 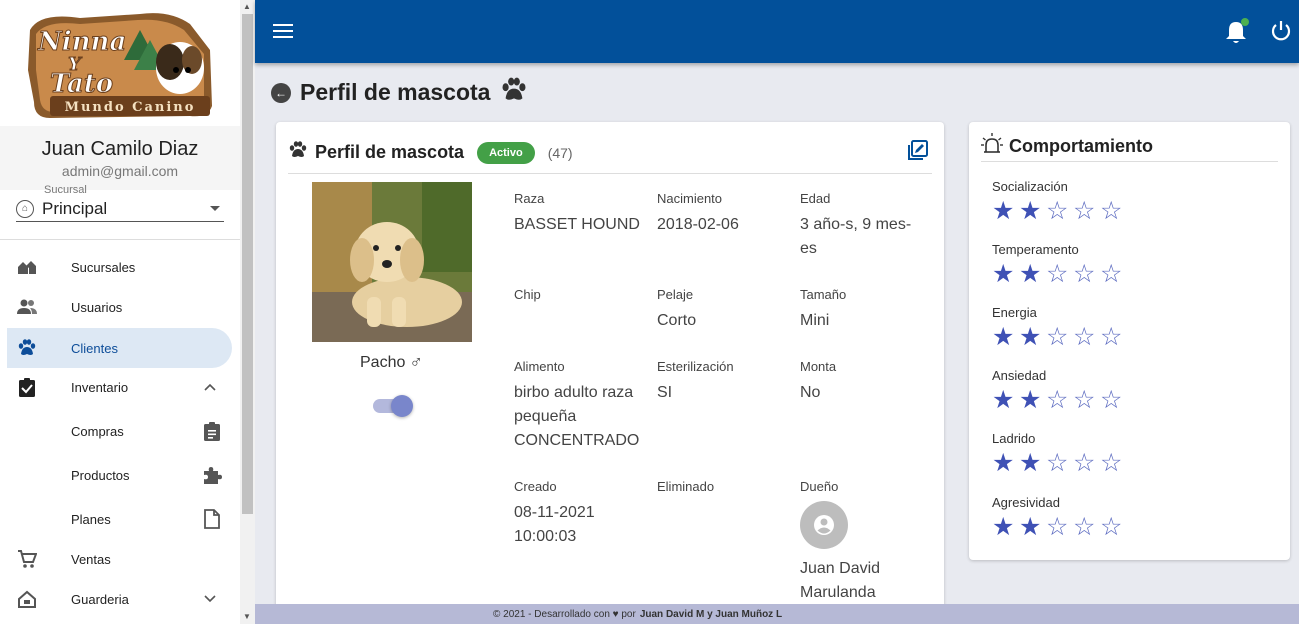 I want to click on alarm-light-icon, so click(x=992, y=146).